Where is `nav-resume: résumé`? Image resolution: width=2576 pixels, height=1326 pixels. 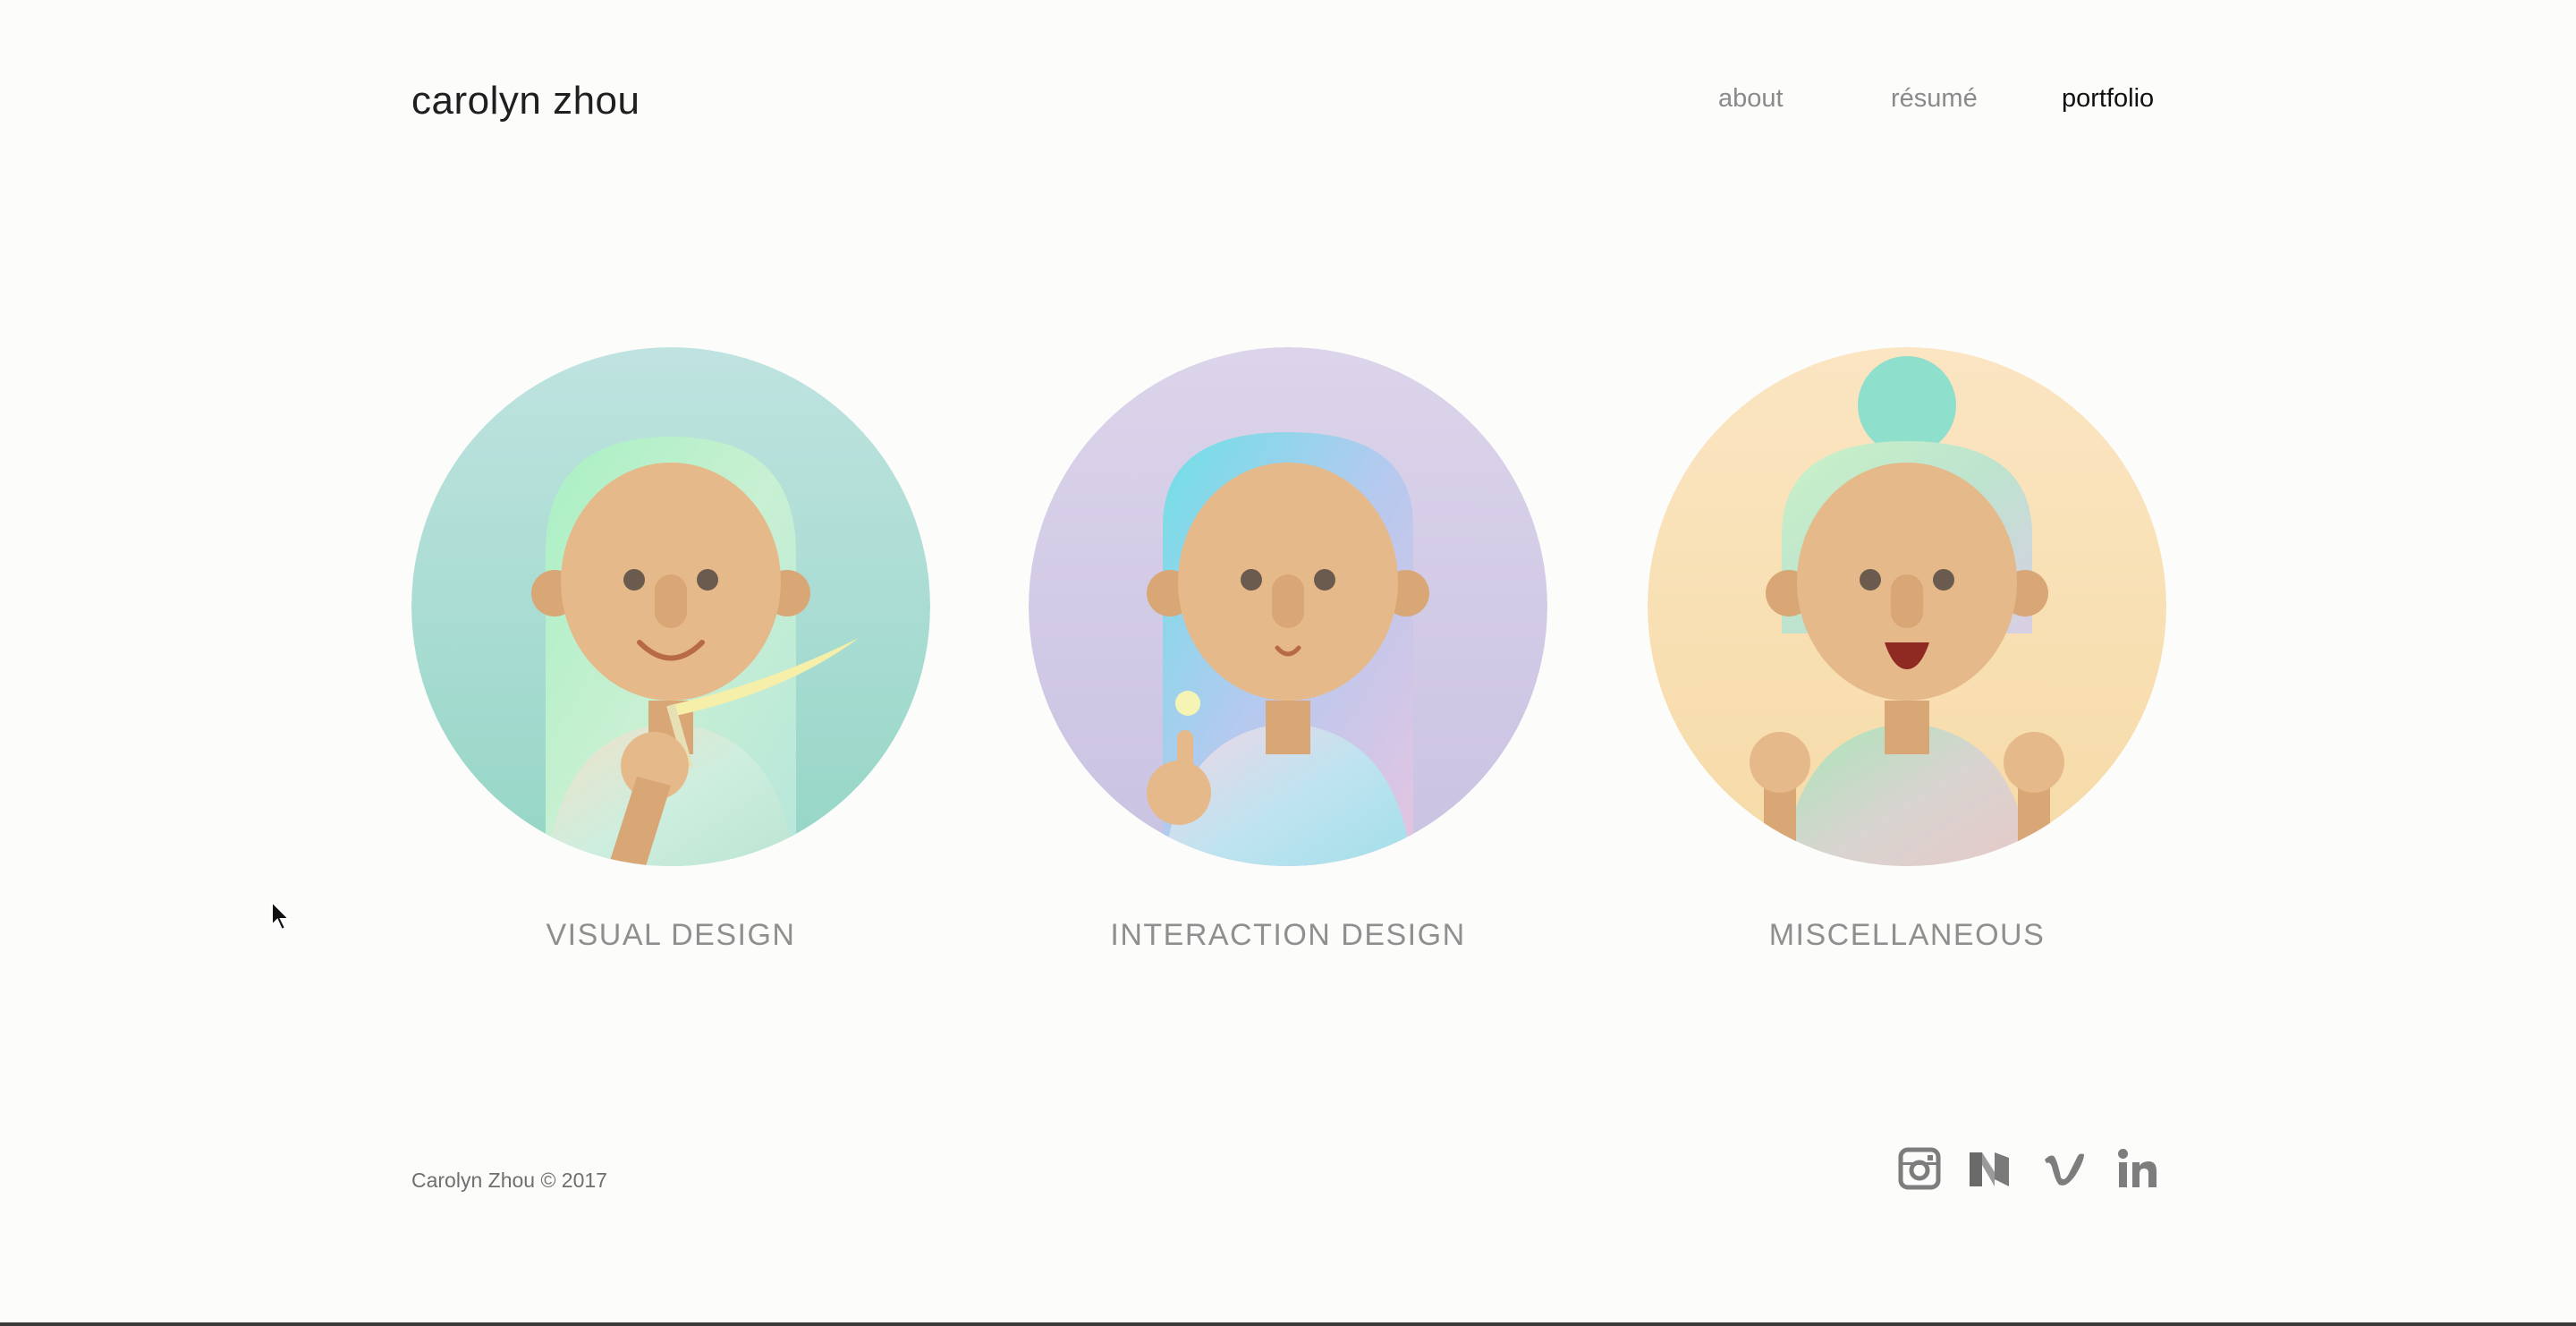 nav-resume: résumé is located at coordinates (1934, 99).